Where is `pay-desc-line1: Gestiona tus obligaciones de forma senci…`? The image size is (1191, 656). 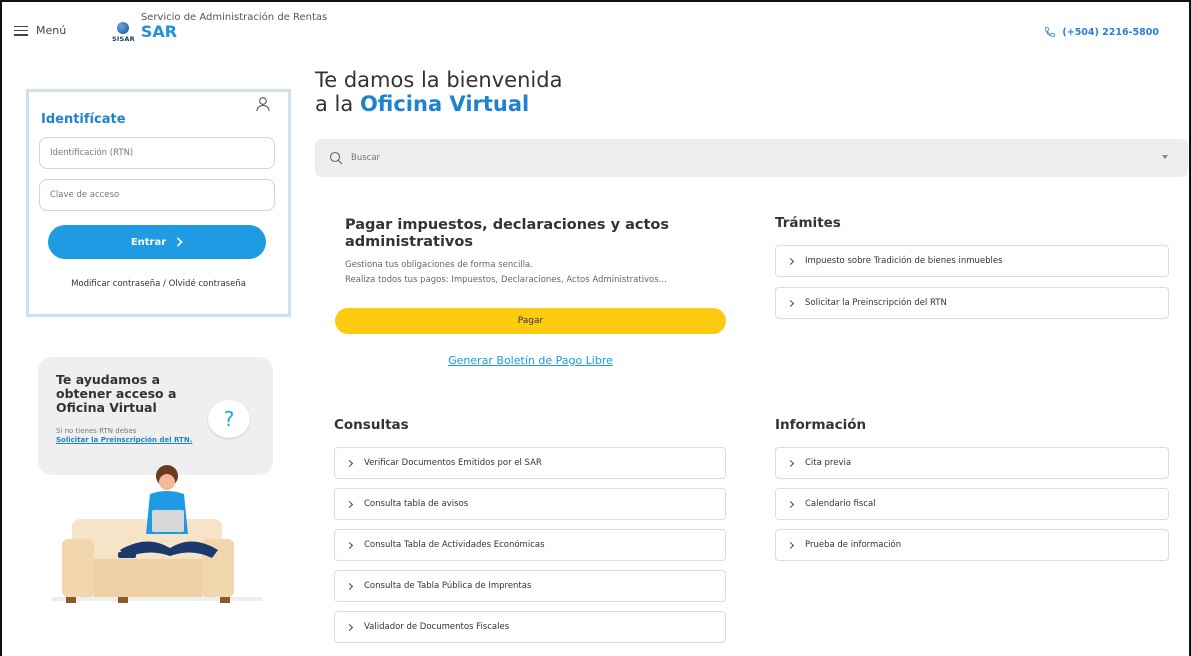
pay-desc-line1: Gestiona tus obligaciones de forma senci… is located at coordinates (439, 265).